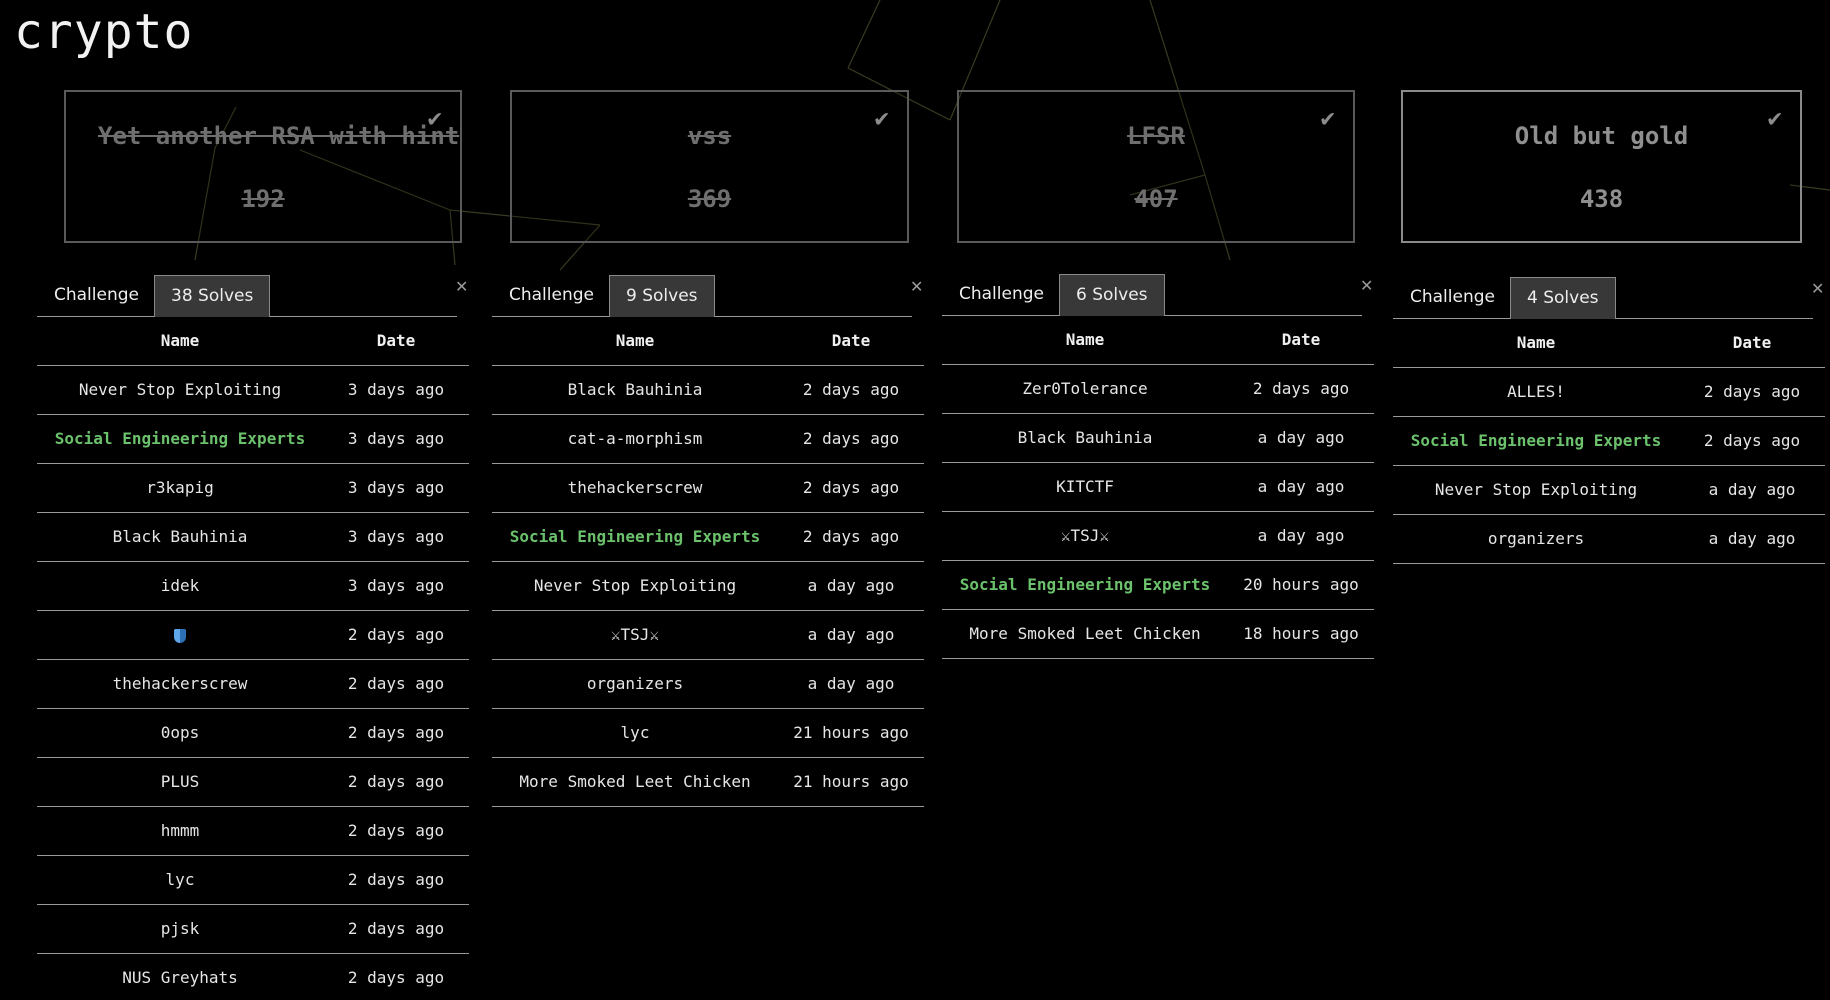 This screenshot has height=1000, width=1830. I want to click on team-name: pjsk, so click(180, 929).